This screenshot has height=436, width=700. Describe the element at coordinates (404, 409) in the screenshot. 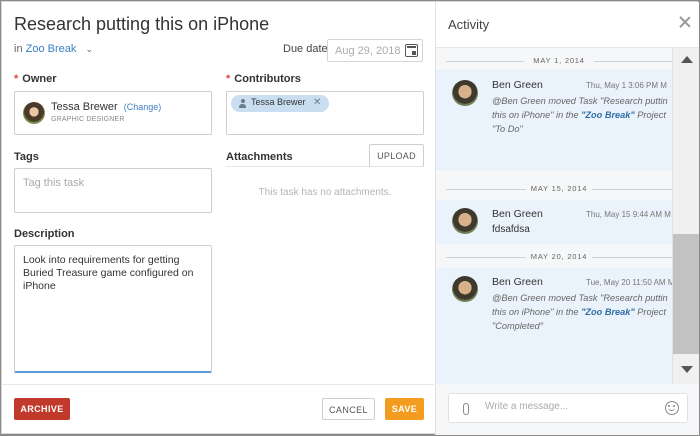

I see `save-button: SAVE` at that location.